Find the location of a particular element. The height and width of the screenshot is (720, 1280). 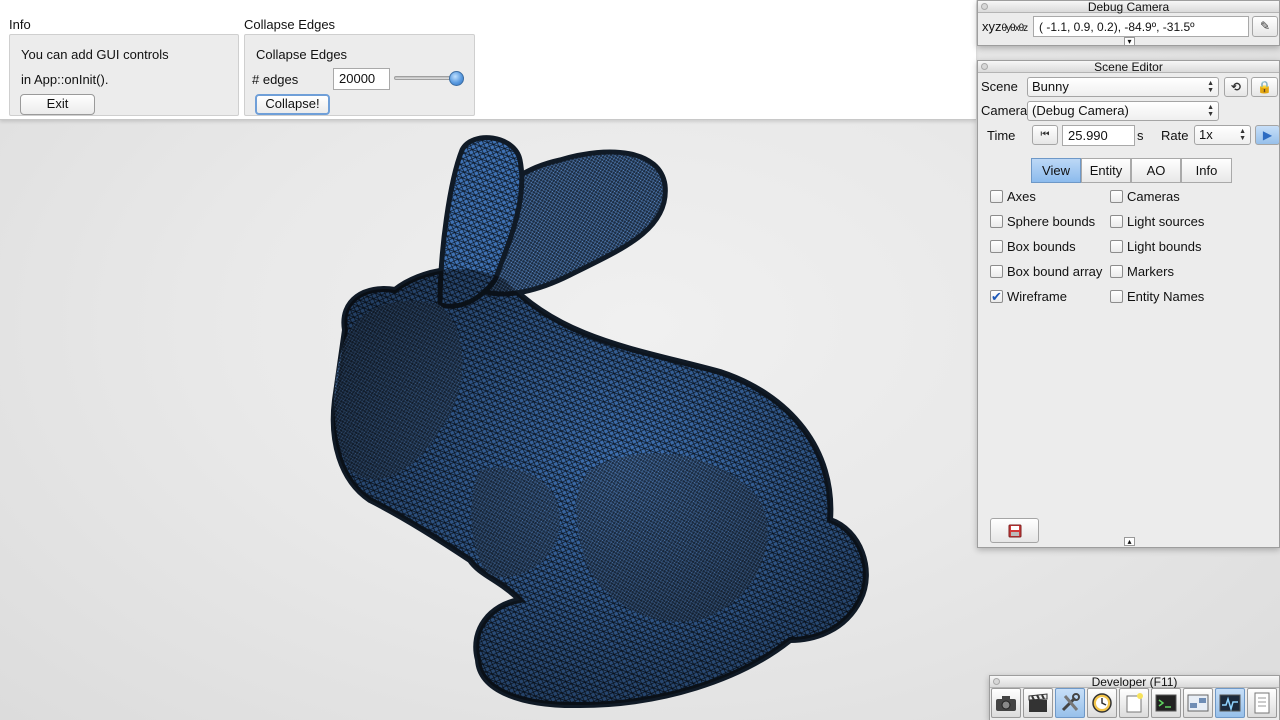

rate-select: 1x ▲ ▼ is located at coordinates (1222, 135).